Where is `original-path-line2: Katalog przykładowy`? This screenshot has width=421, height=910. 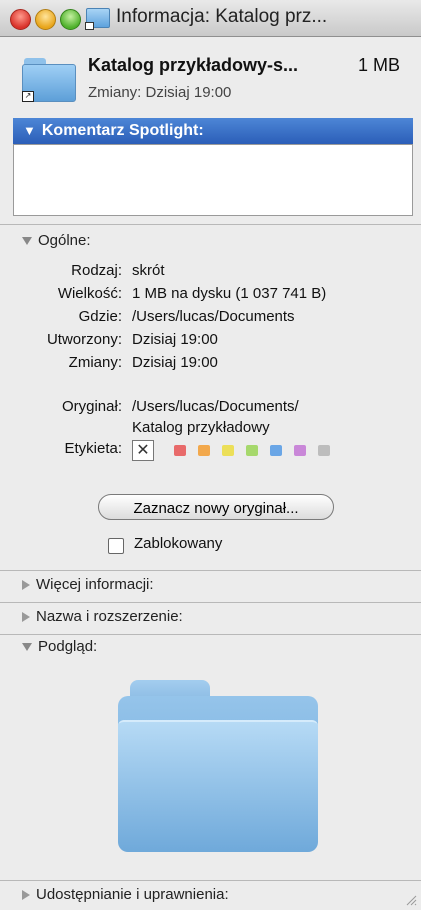 original-path-line2: Katalog przykładowy is located at coordinates (201, 427).